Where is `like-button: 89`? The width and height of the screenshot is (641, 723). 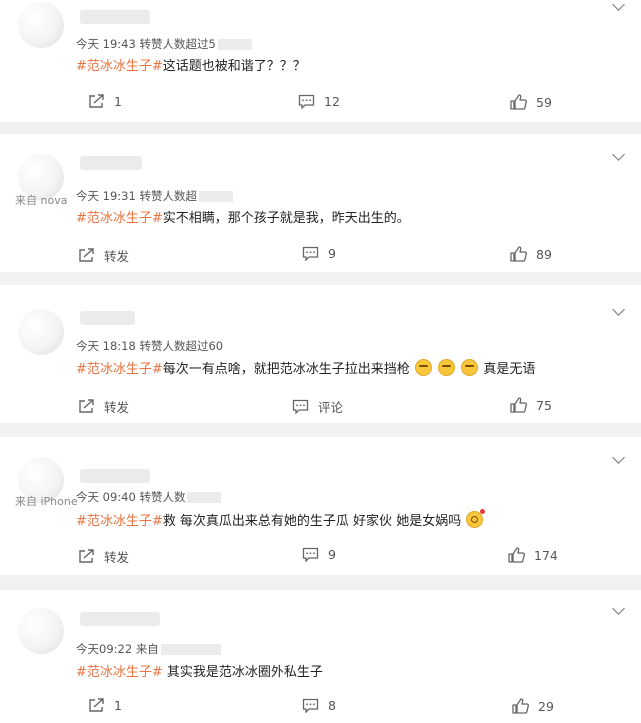
like-button: 89 is located at coordinates (531, 254).